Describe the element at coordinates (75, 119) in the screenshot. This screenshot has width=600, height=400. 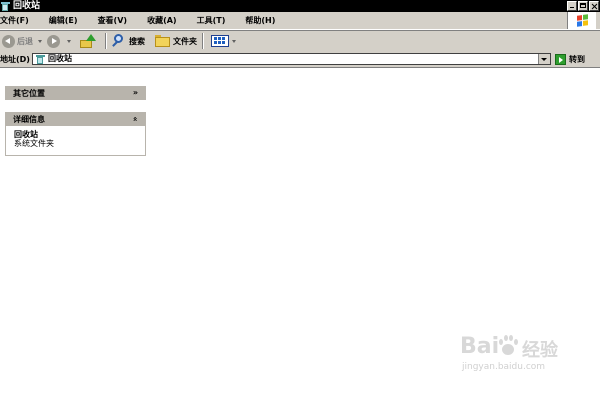
I see `details-header: 详细信息 »` at that location.